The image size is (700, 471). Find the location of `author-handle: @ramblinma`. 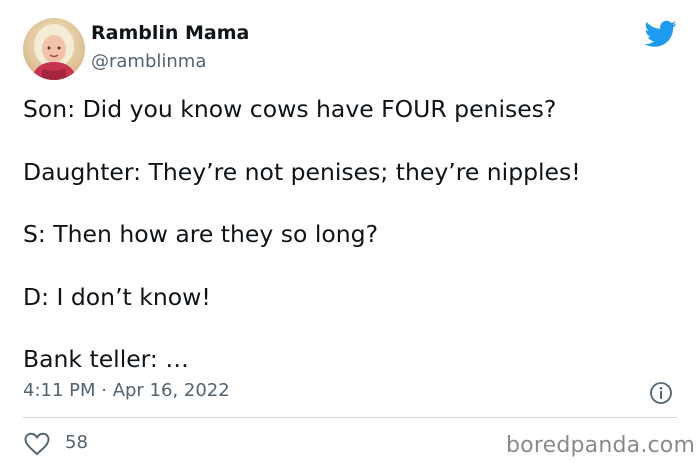

author-handle: @ramblinma is located at coordinates (148, 61).